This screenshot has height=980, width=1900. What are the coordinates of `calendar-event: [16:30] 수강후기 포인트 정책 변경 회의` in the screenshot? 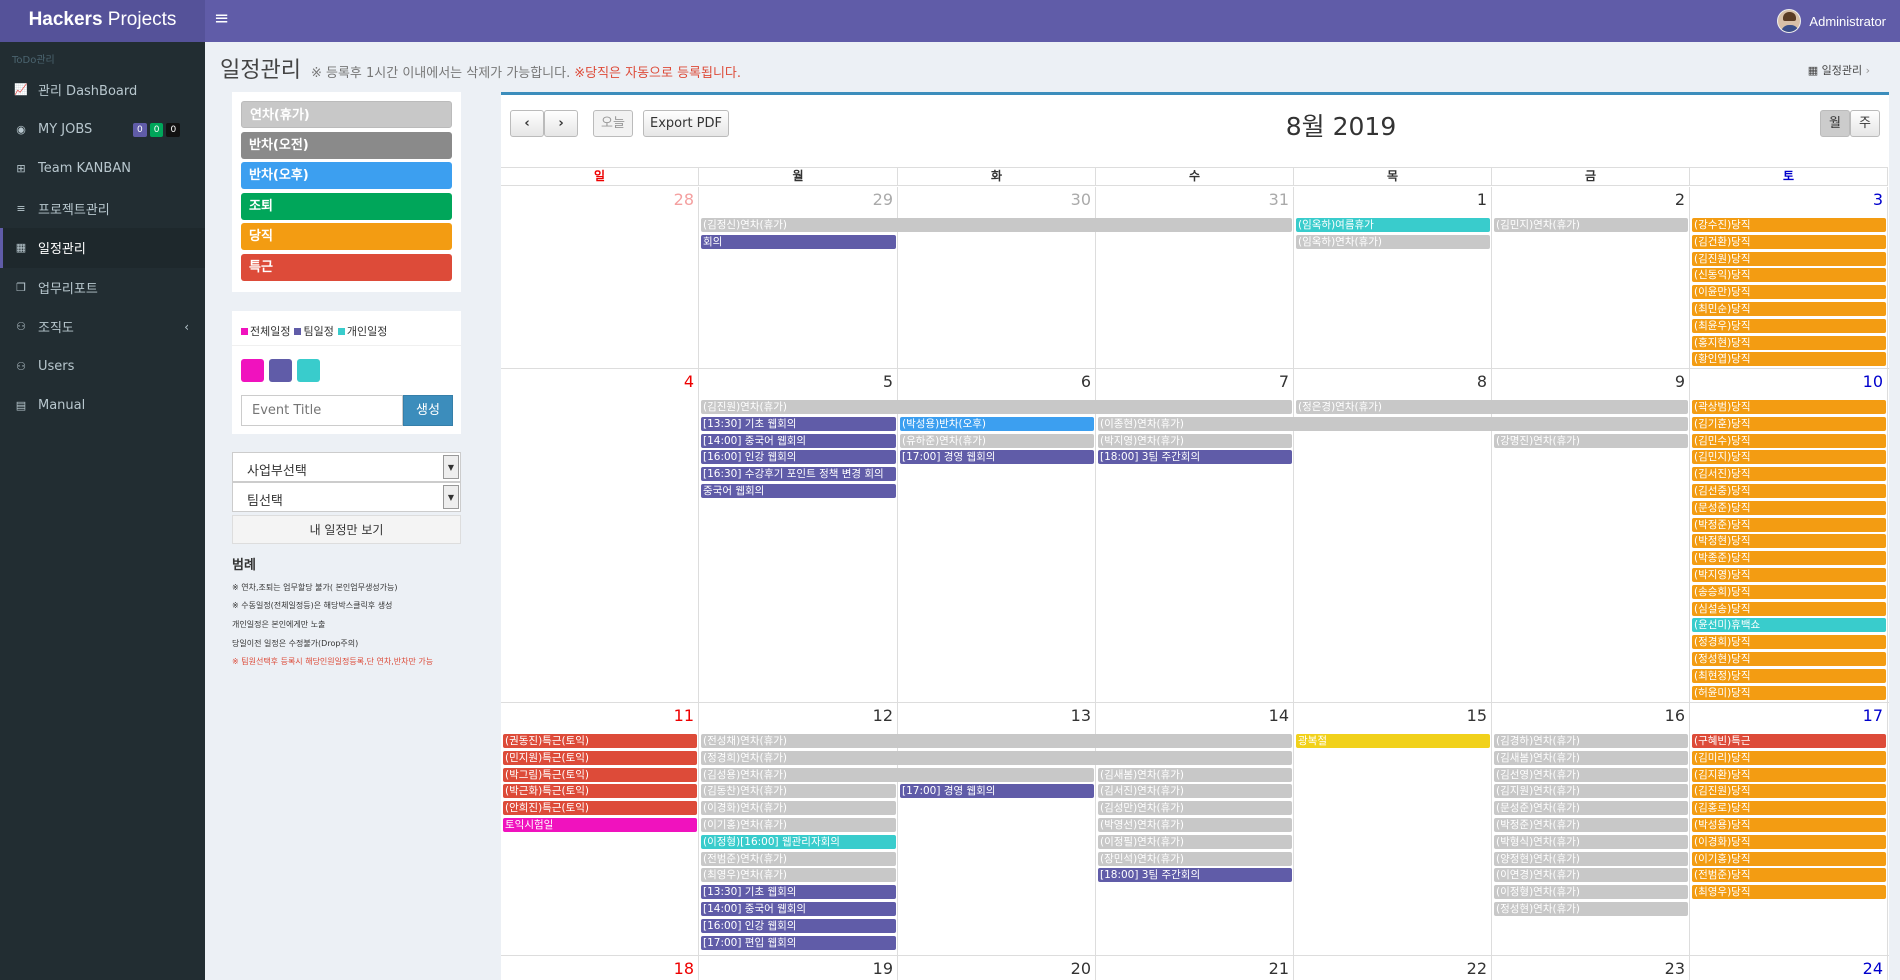 It's located at (798, 474).